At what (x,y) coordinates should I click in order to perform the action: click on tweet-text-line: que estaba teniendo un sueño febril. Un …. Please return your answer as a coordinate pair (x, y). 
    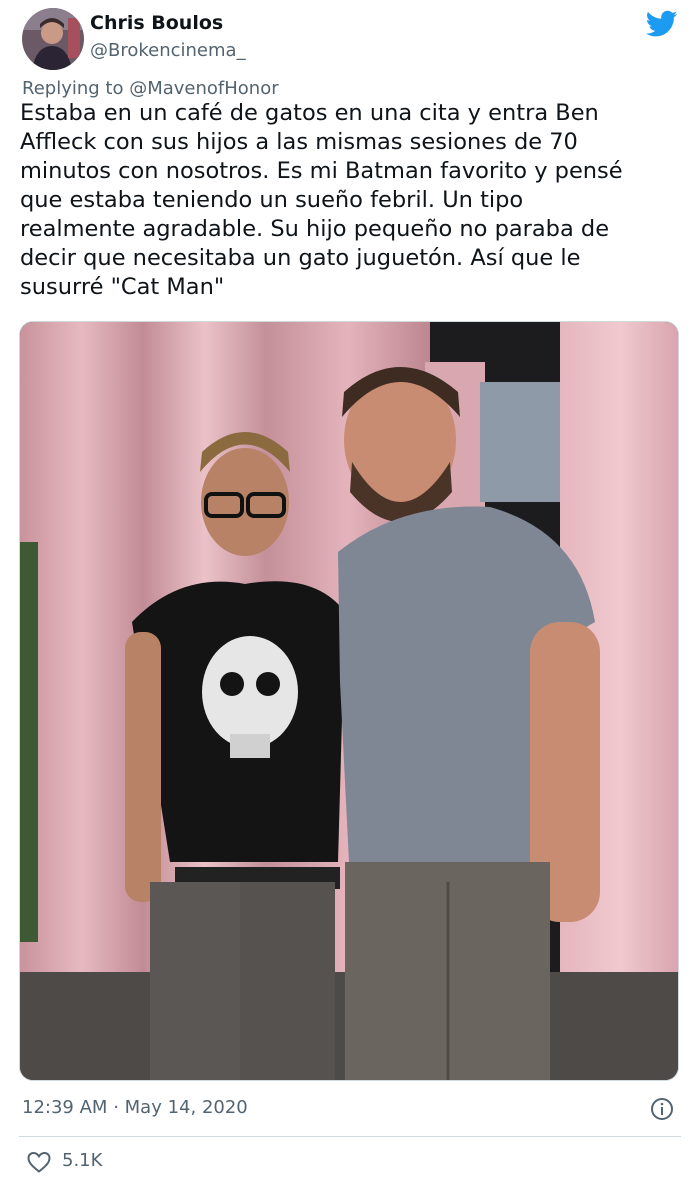
    Looking at the image, I should click on (272, 200).